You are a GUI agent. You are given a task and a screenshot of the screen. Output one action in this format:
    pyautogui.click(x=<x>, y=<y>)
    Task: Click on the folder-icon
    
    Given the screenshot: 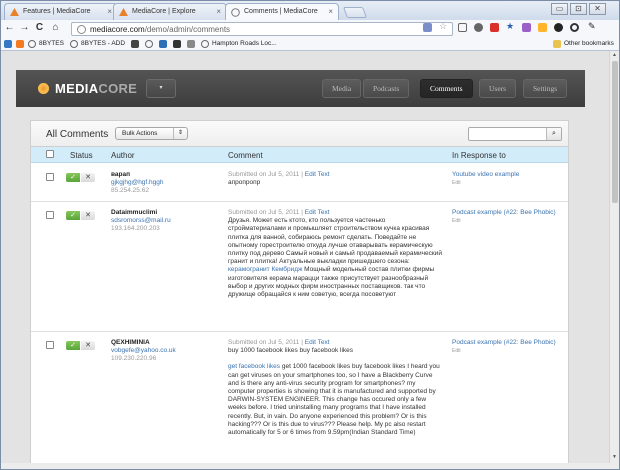 What is the action you would take?
    pyautogui.click(x=557, y=44)
    